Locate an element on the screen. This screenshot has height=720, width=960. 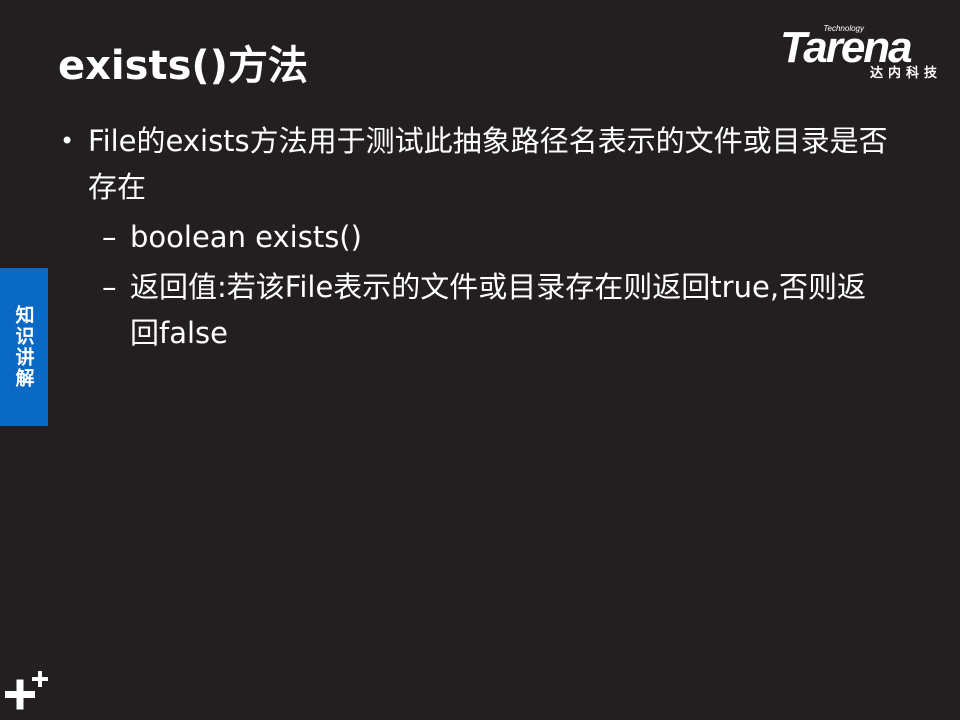
bullet-item: • File的exists方法用于测试此抽象路径名表示的文件或目录是否存在 is located at coordinates (475, 164).